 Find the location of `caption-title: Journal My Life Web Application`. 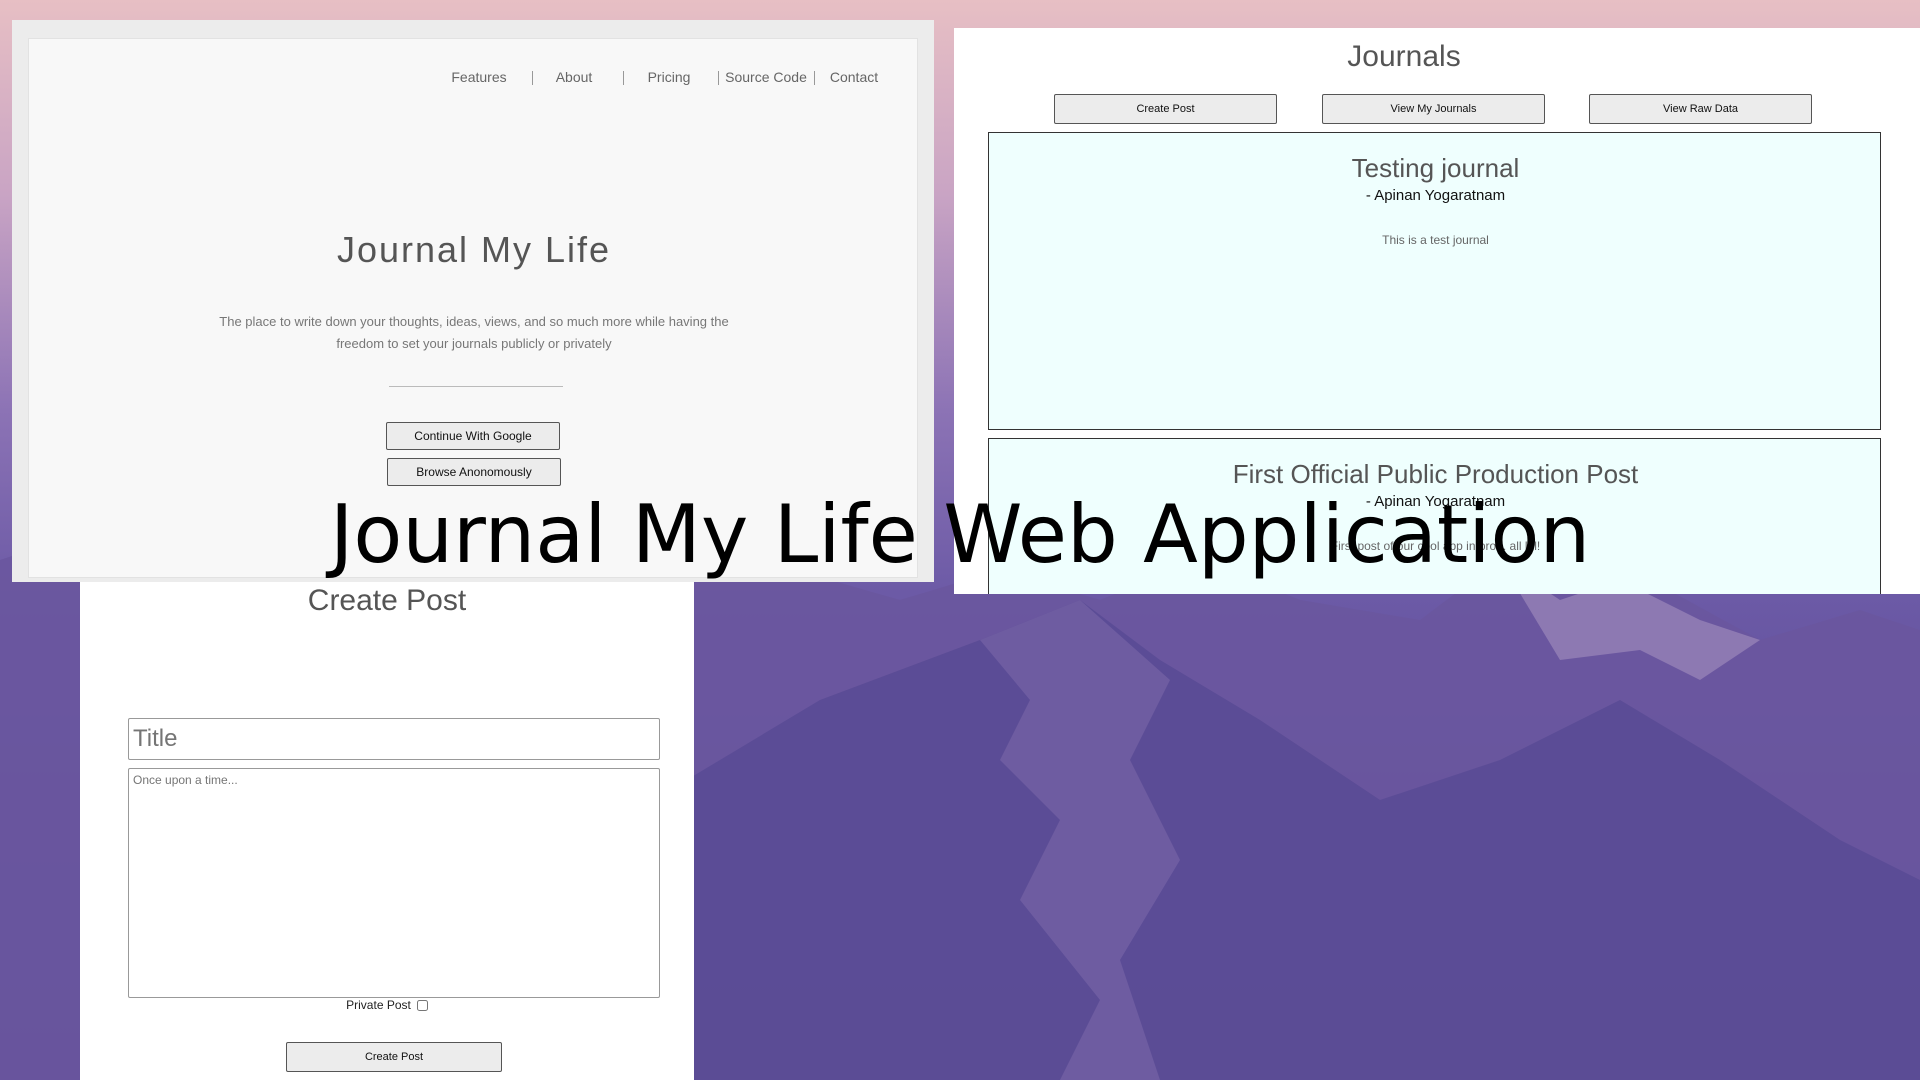

caption-title: Journal My Life Web Application is located at coordinates (960, 534).